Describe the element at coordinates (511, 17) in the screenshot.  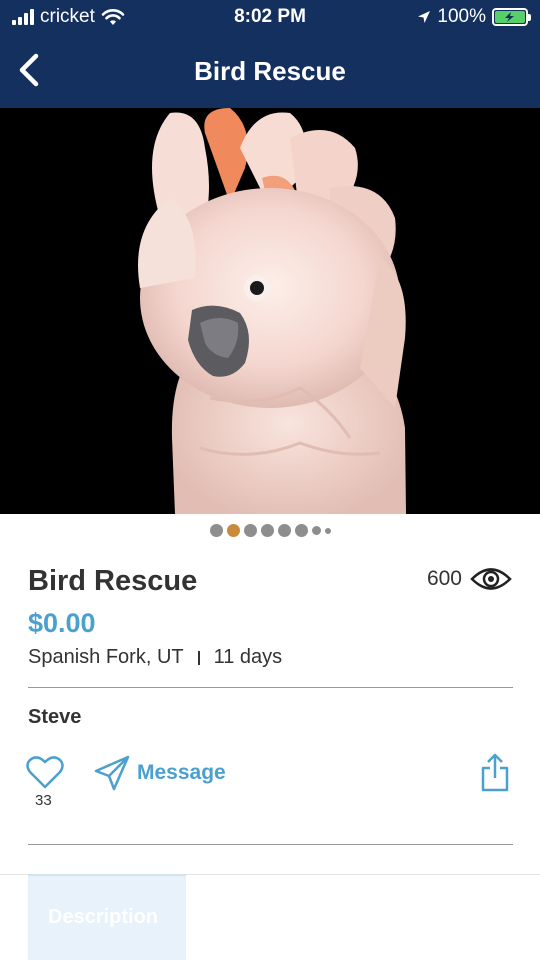
I see `battery-icon` at that location.